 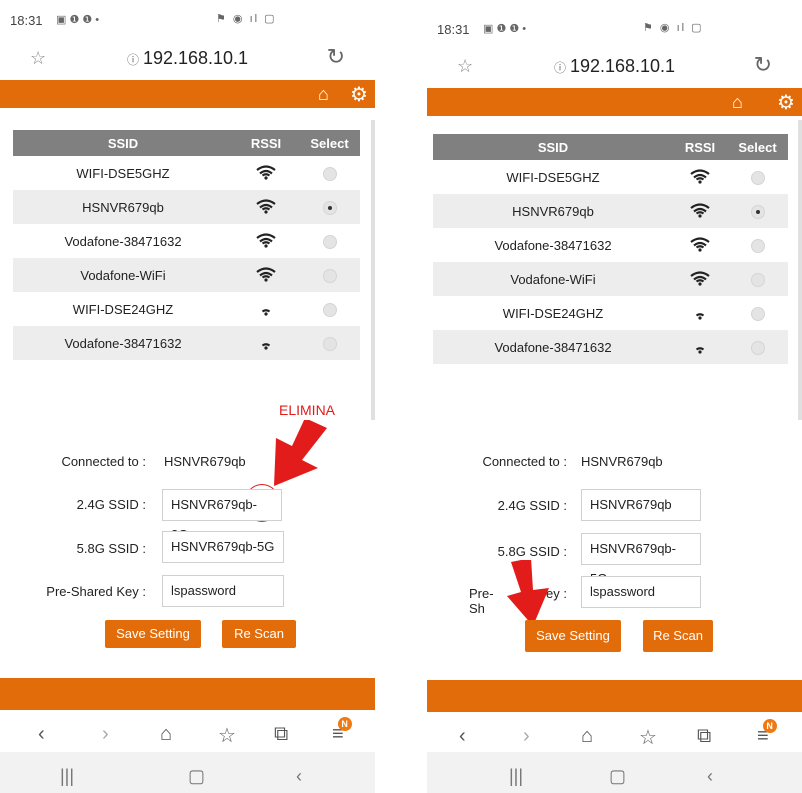 I want to click on connected-to-label: Connected to :, so click(x=103, y=461).